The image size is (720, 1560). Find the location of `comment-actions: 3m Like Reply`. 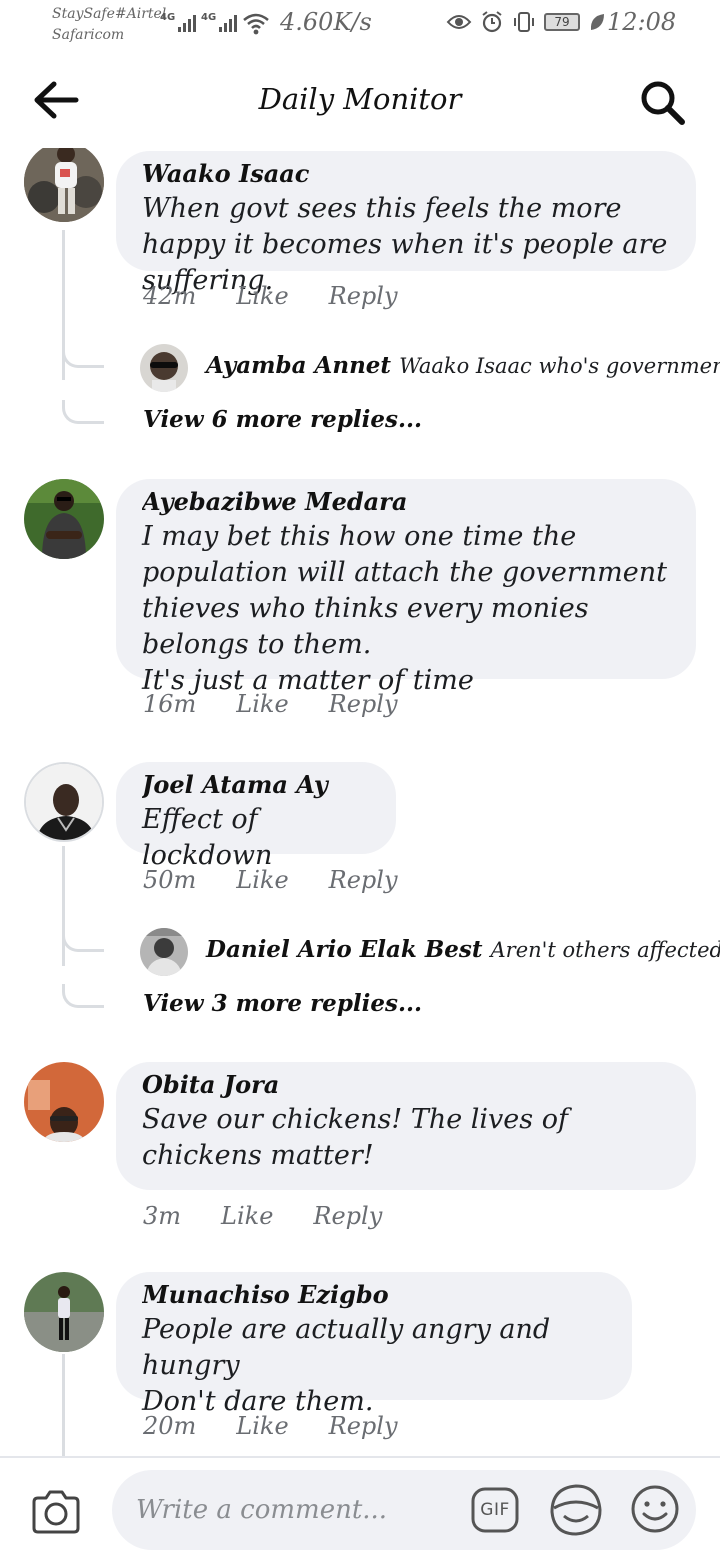

comment-actions: 3m Like Reply is located at coordinates (282, 1216).